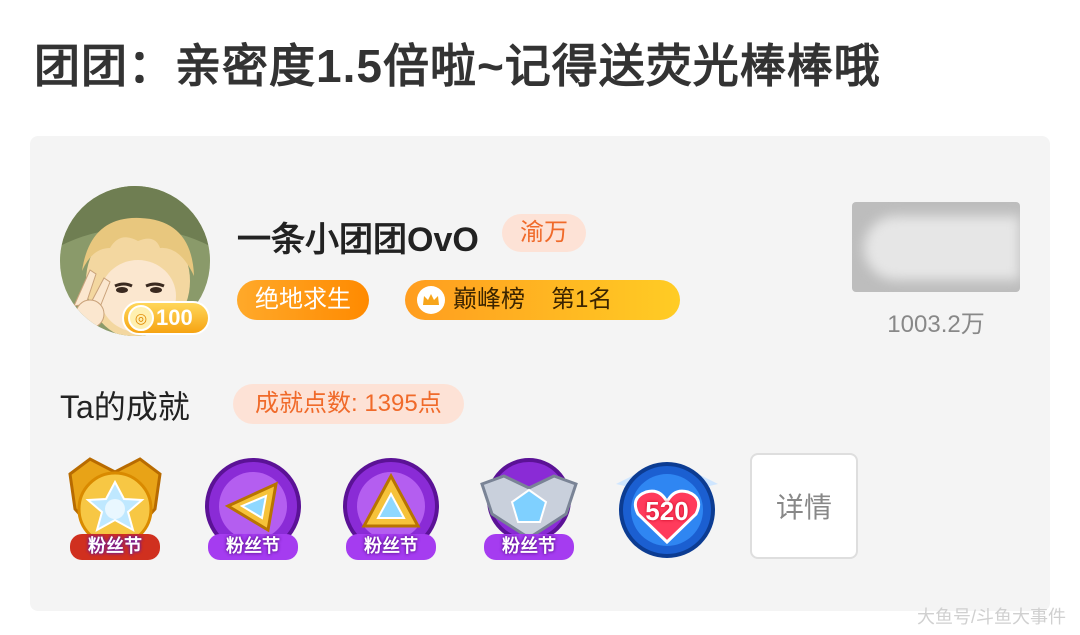  I want to click on rank-position: 第1名, so click(582, 299).